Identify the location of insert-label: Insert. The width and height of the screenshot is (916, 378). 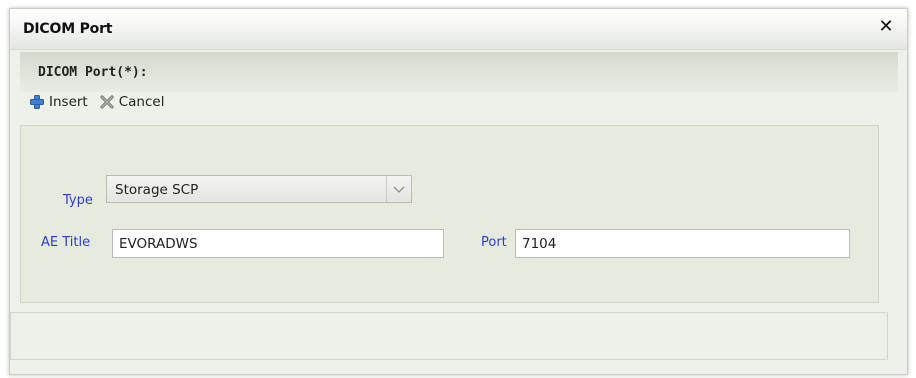
(68, 102).